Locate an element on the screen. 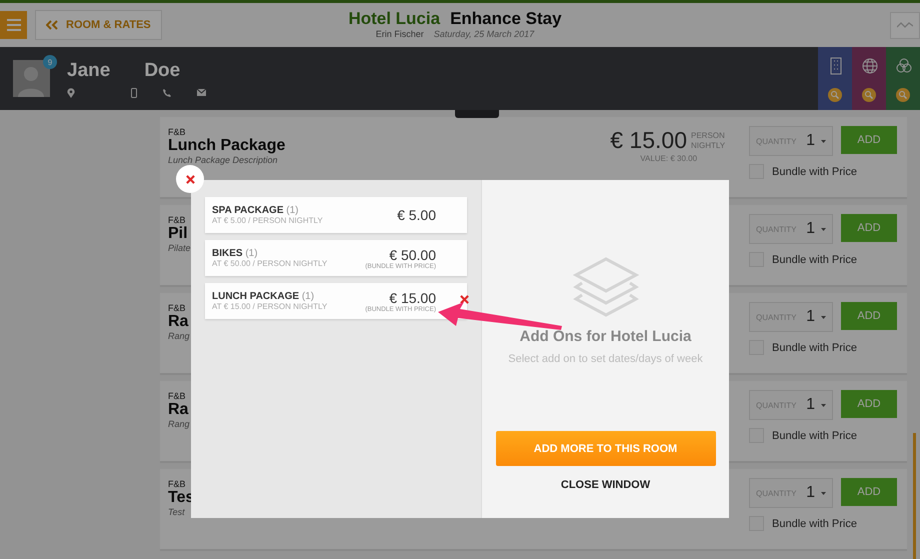 This screenshot has height=559, width=920. addon-name: Lunch Package is located at coordinates (227, 146).